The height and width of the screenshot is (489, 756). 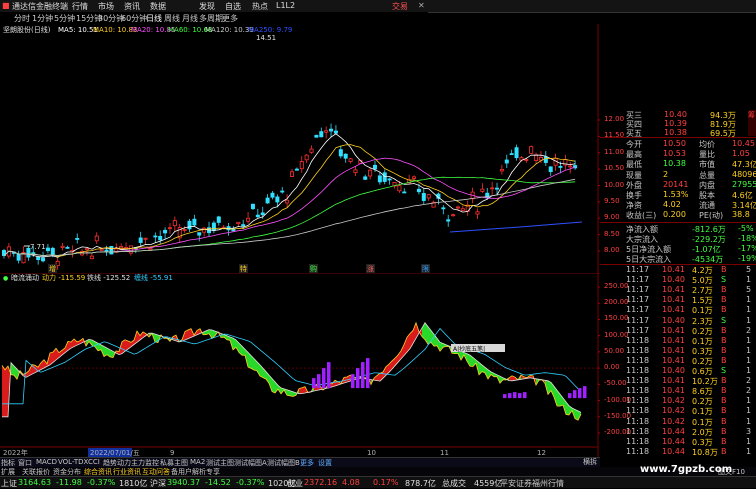 What do you see at coordinates (421, 5) in the screenshot?
I see `close-icon: ✕` at bounding box center [421, 5].